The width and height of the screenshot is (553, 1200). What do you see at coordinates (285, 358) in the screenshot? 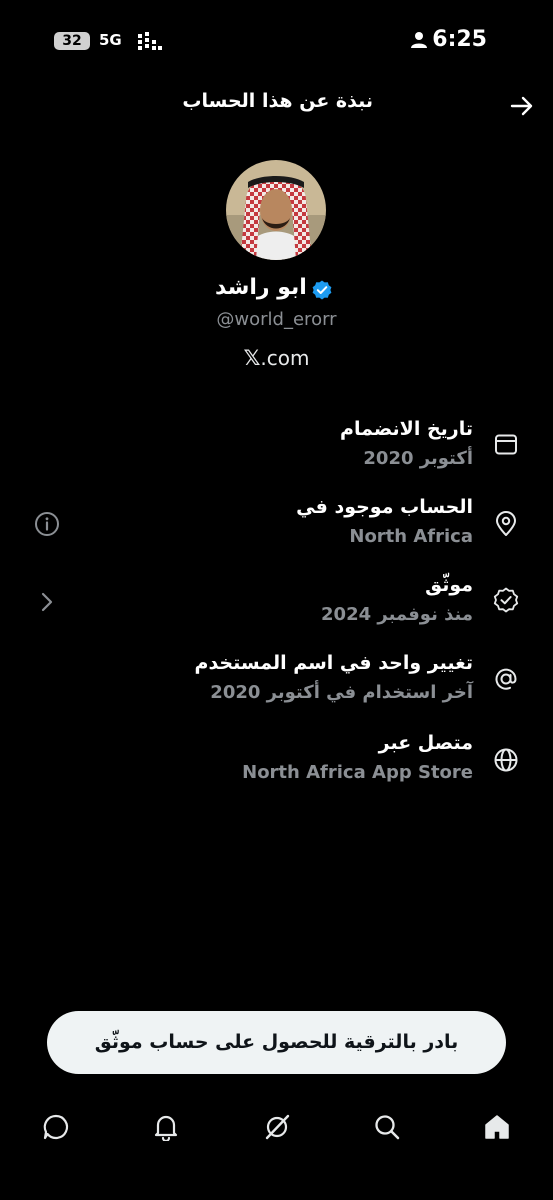
I see `site-suffix: .com` at bounding box center [285, 358].